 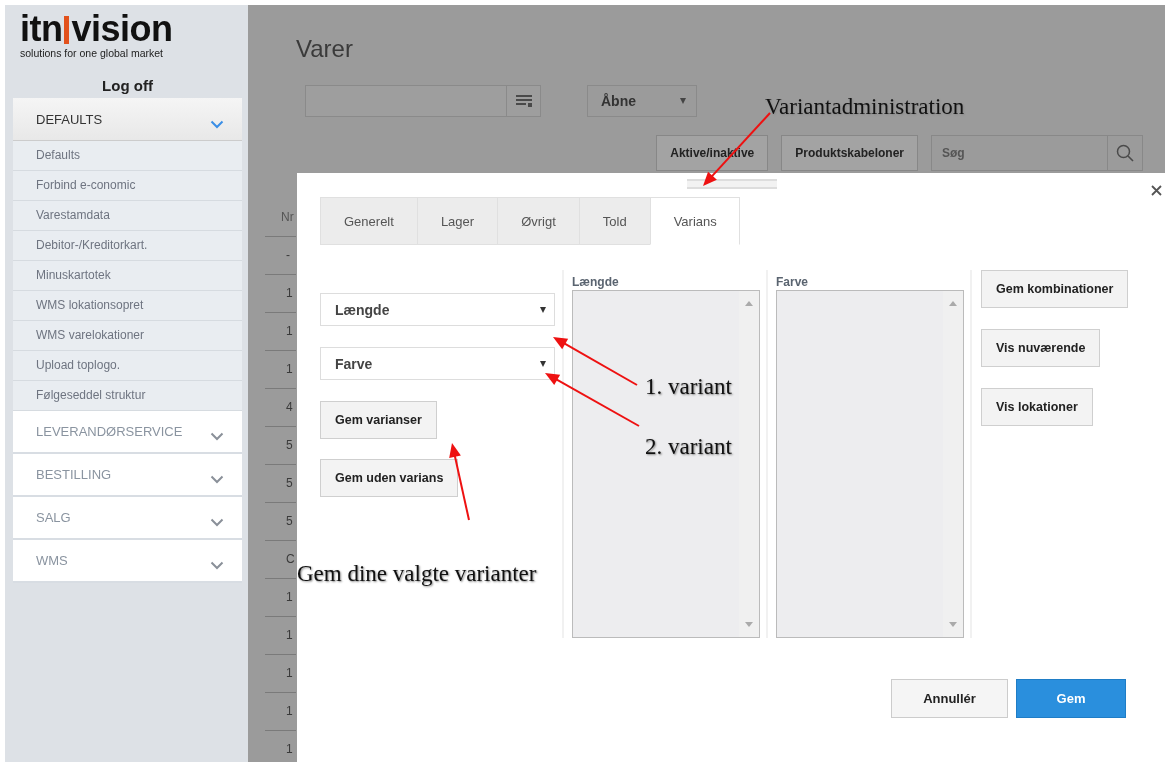 I want to click on list-icon, so click(x=523, y=101).